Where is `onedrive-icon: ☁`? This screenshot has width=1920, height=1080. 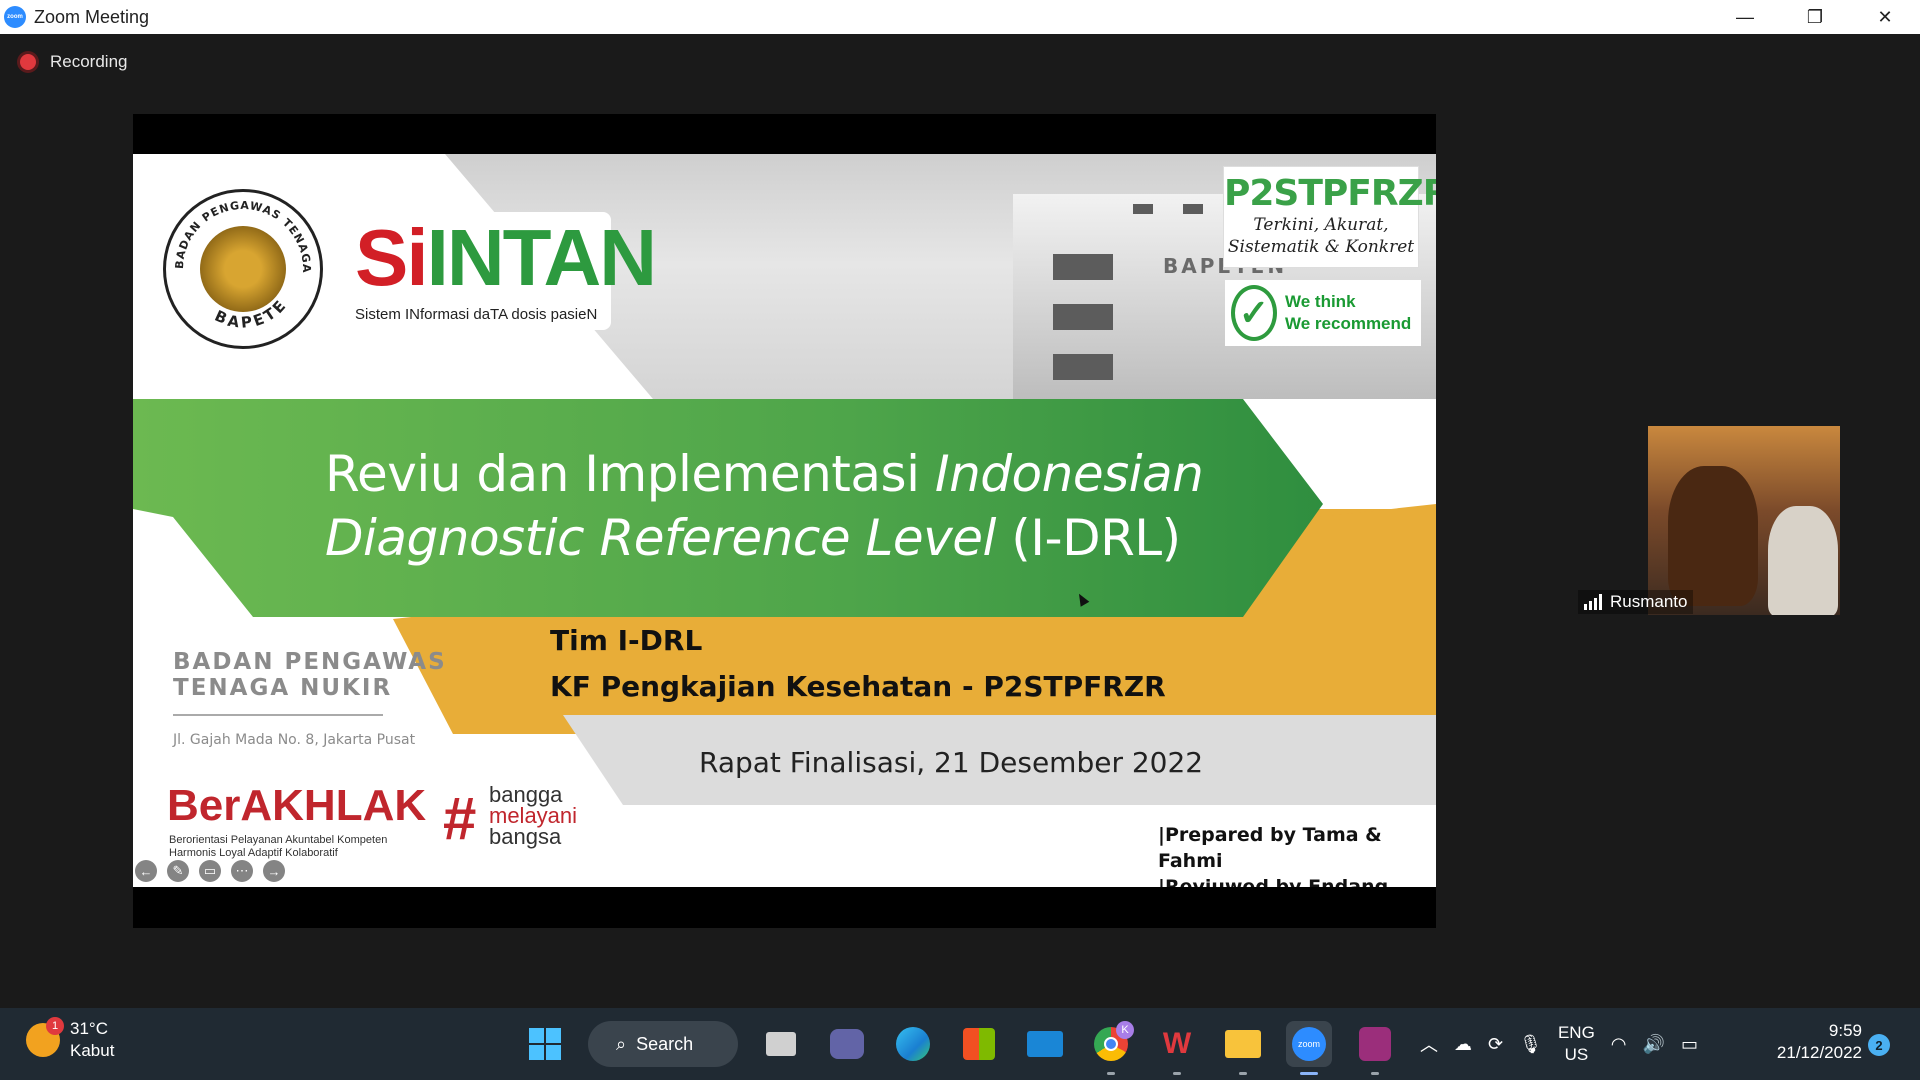 onedrive-icon: ☁ is located at coordinates (1463, 1044).